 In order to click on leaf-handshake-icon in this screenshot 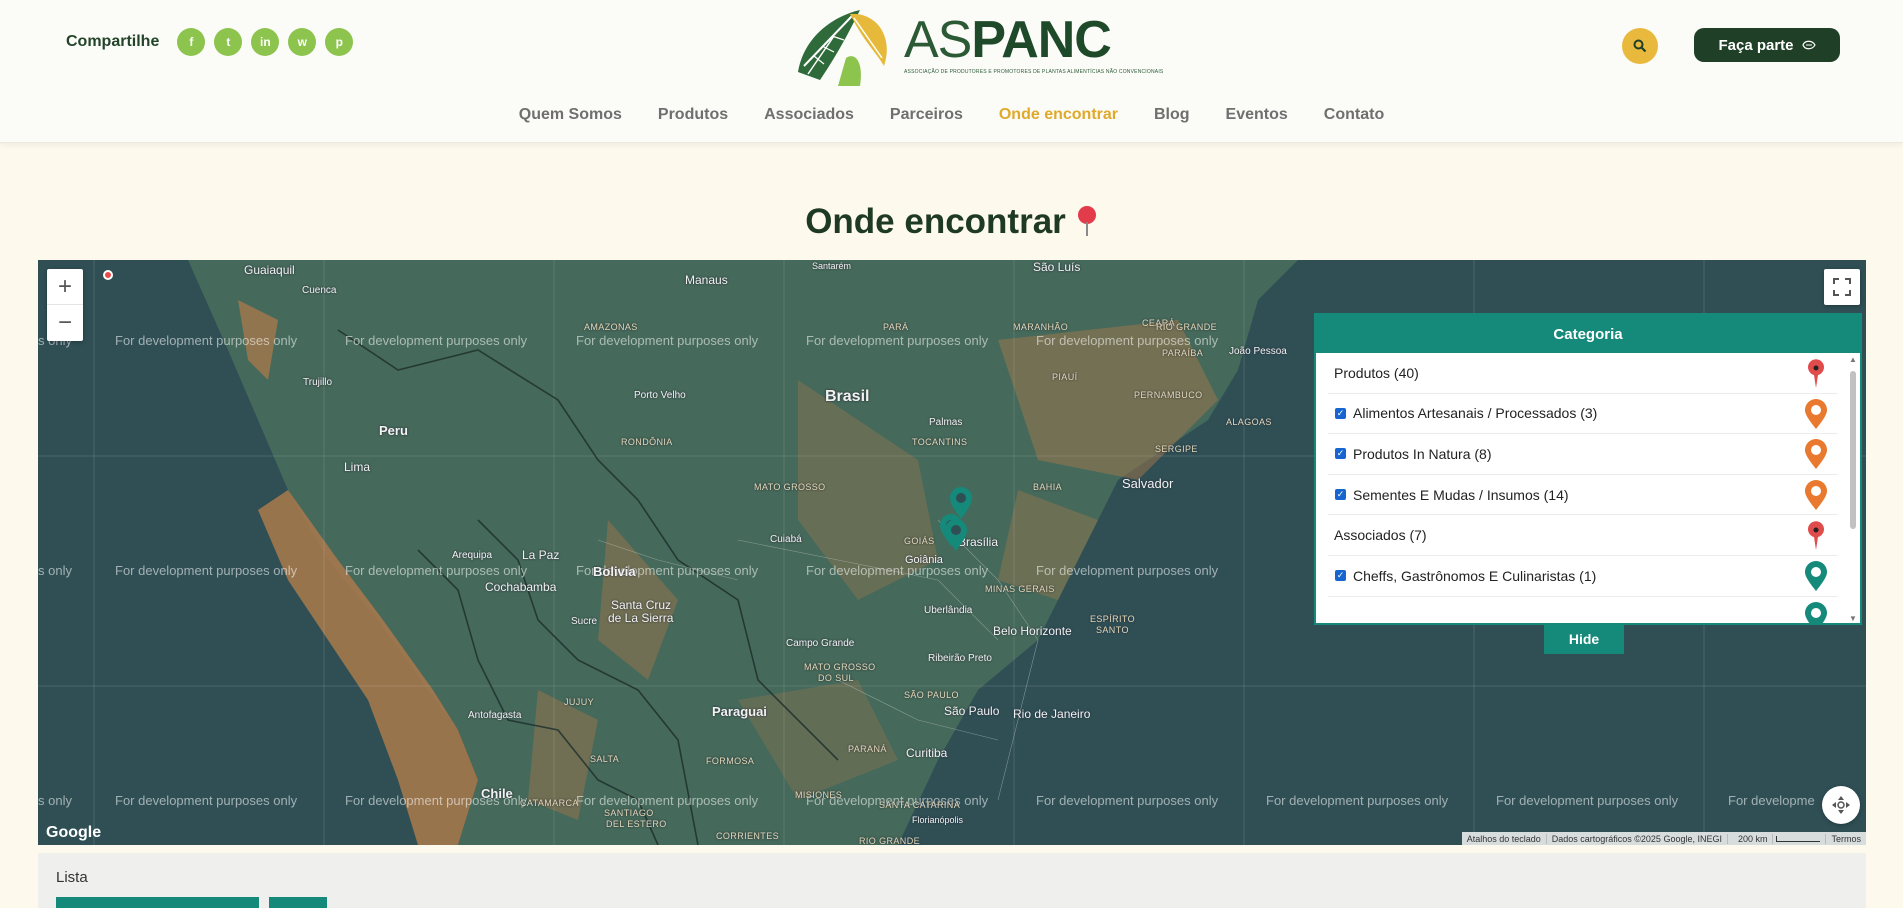, I will do `click(1808, 45)`.